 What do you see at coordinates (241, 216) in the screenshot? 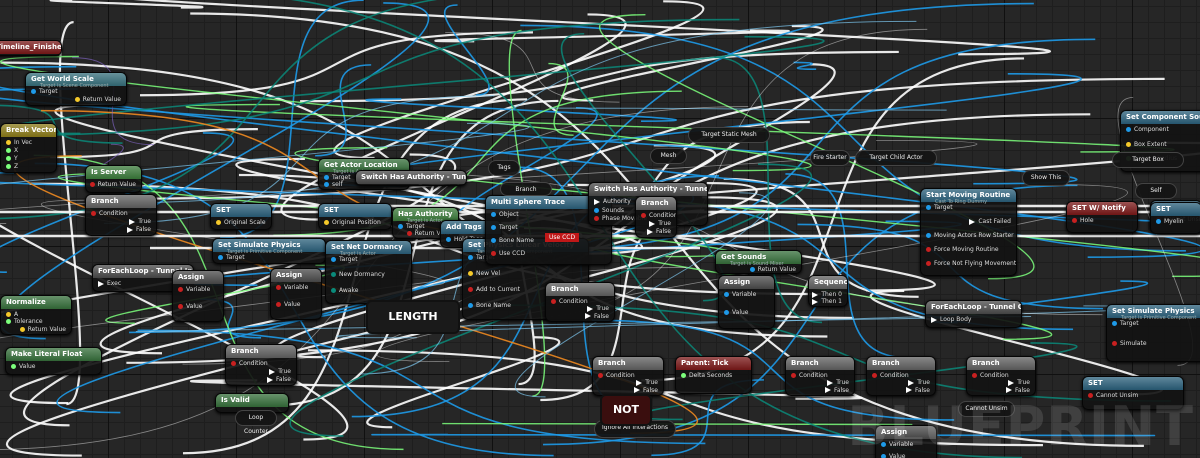
I see `node-set: SET Original Scale` at bounding box center [241, 216].